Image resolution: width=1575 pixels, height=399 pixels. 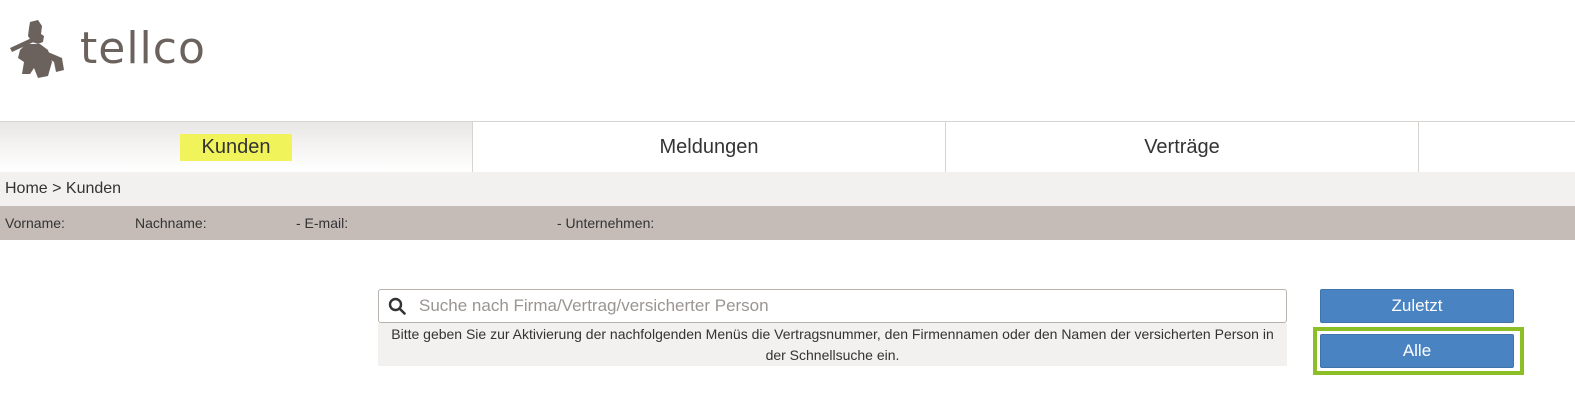 What do you see at coordinates (143, 48) in the screenshot?
I see `logo-text: tellco` at bounding box center [143, 48].